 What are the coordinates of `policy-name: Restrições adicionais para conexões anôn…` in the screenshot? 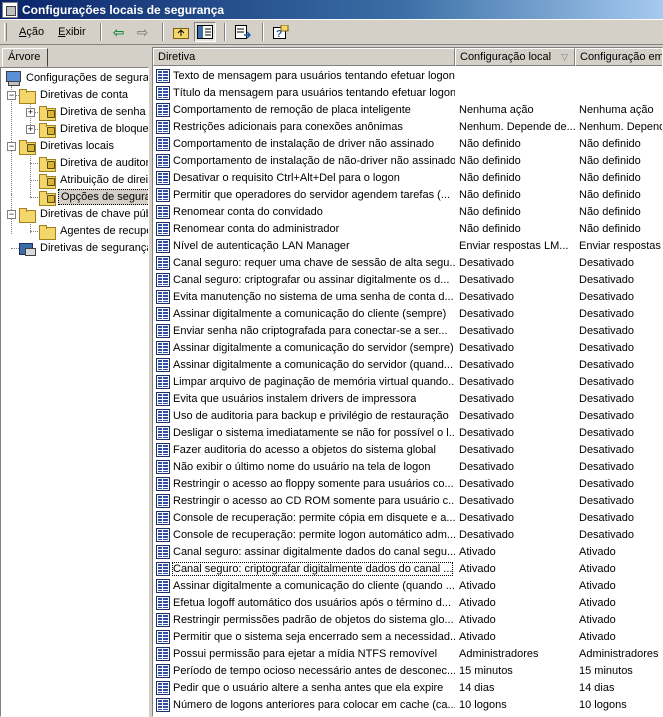 It's located at (288, 126).